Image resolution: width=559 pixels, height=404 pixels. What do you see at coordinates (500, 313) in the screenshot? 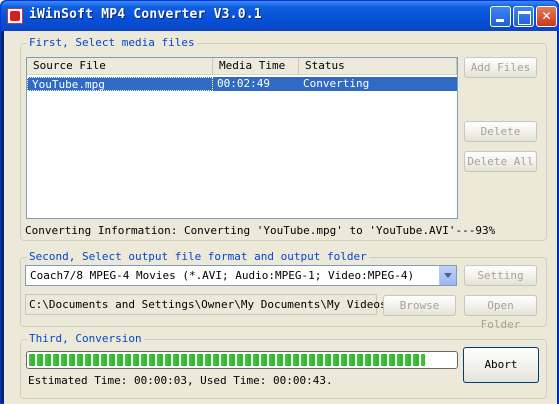
I see `open-folder-button: Open Folder` at bounding box center [500, 313].